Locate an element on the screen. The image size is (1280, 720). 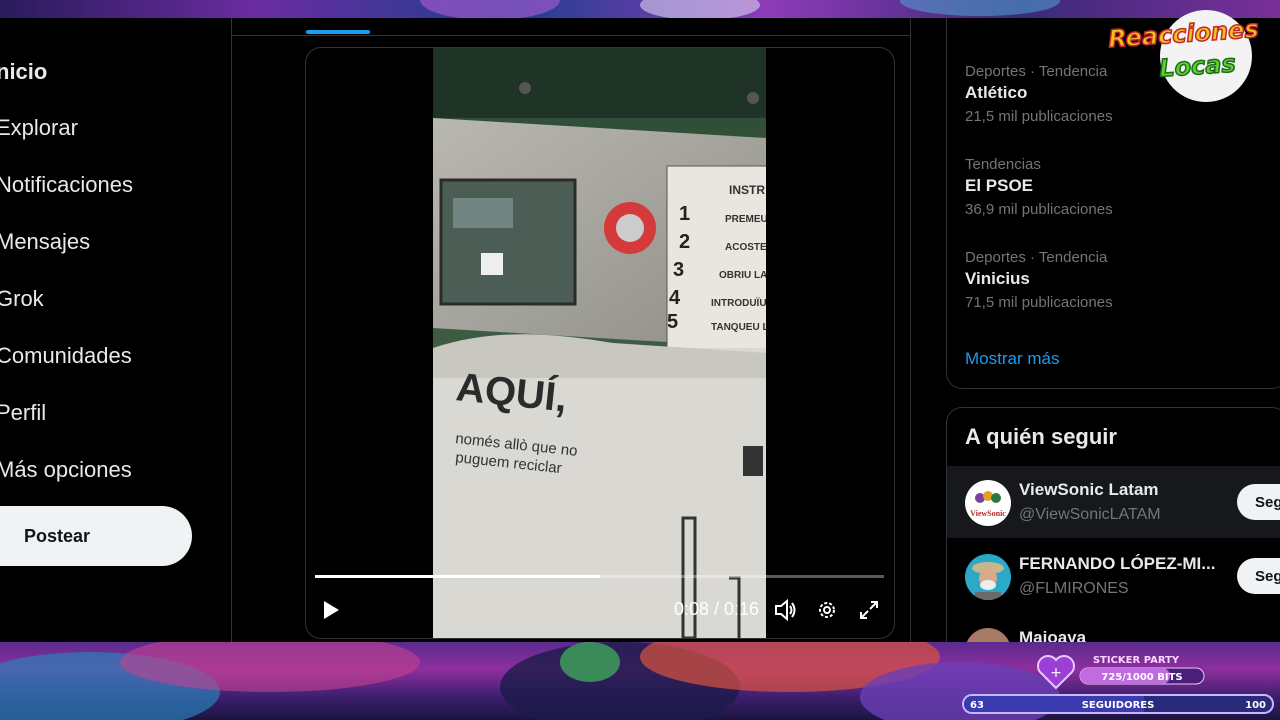
nav-more-options-label: Más opciones is located at coordinates (66, 469).